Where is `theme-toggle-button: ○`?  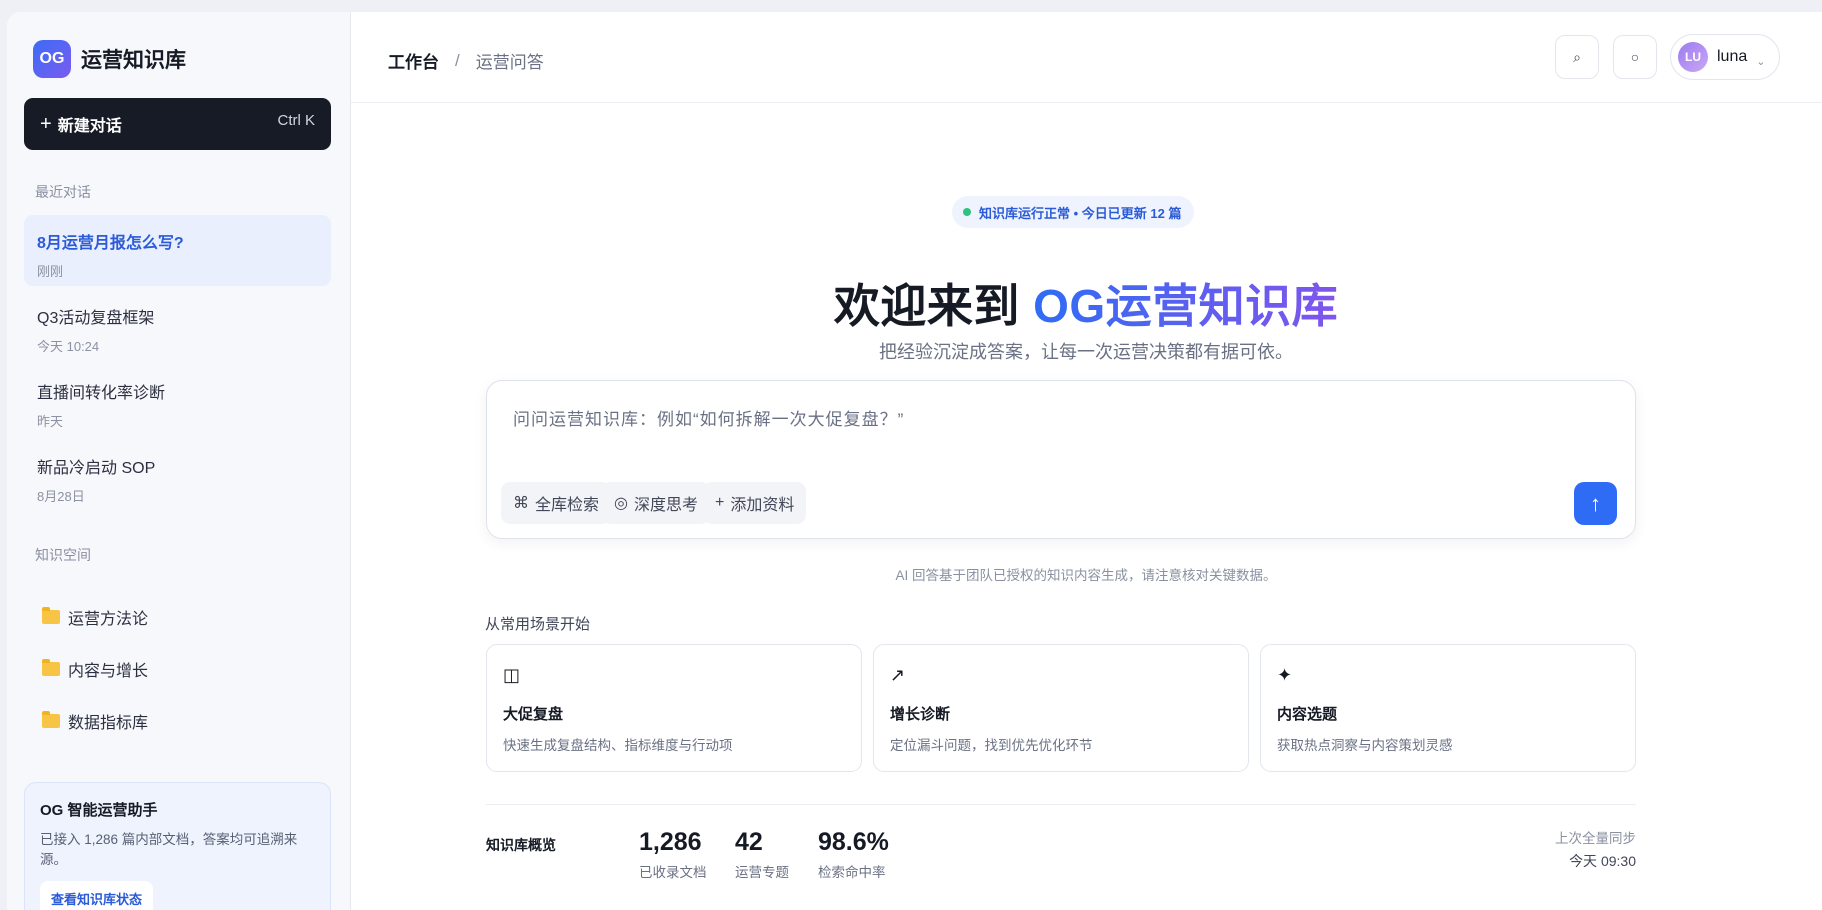
theme-toggle-button: ○ is located at coordinates (1635, 57).